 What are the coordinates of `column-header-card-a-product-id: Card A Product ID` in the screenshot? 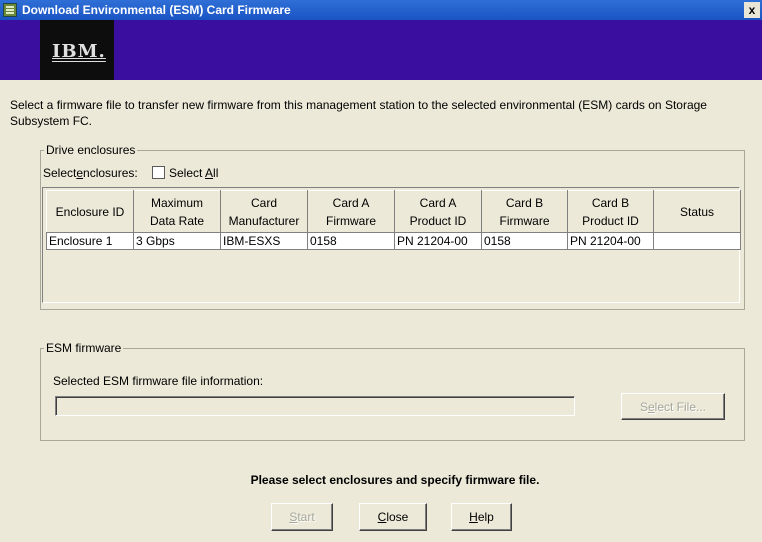 It's located at (438, 211).